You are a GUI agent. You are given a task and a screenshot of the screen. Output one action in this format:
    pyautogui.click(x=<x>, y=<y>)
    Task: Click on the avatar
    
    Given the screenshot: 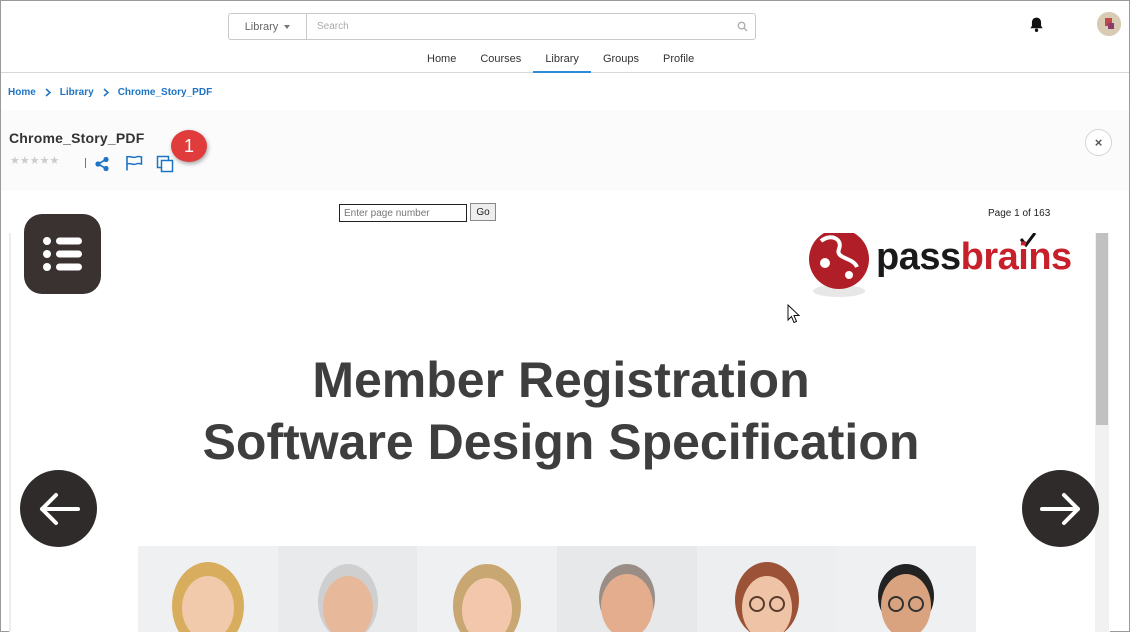 What is the action you would take?
    pyautogui.click(x=1109, y=24)
    